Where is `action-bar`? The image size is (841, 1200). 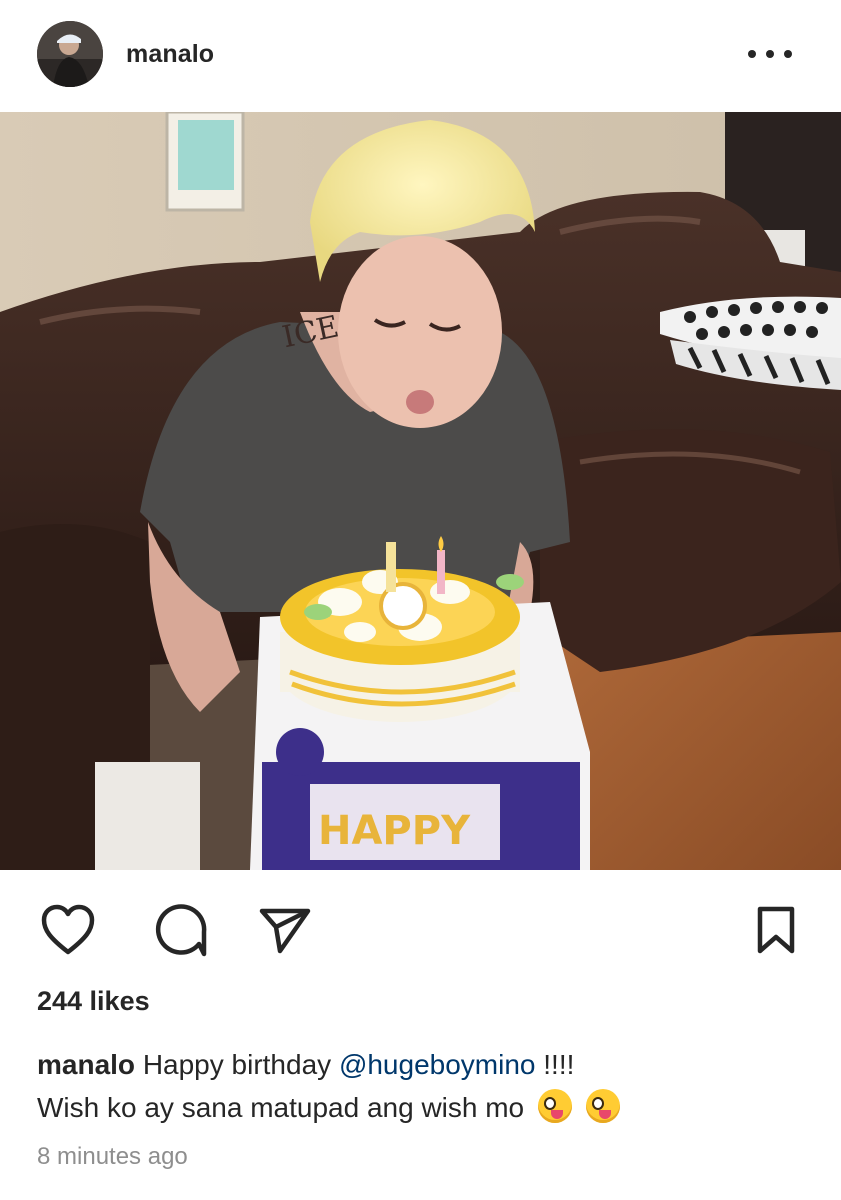 action-bar is located at coordinates (420, 925).